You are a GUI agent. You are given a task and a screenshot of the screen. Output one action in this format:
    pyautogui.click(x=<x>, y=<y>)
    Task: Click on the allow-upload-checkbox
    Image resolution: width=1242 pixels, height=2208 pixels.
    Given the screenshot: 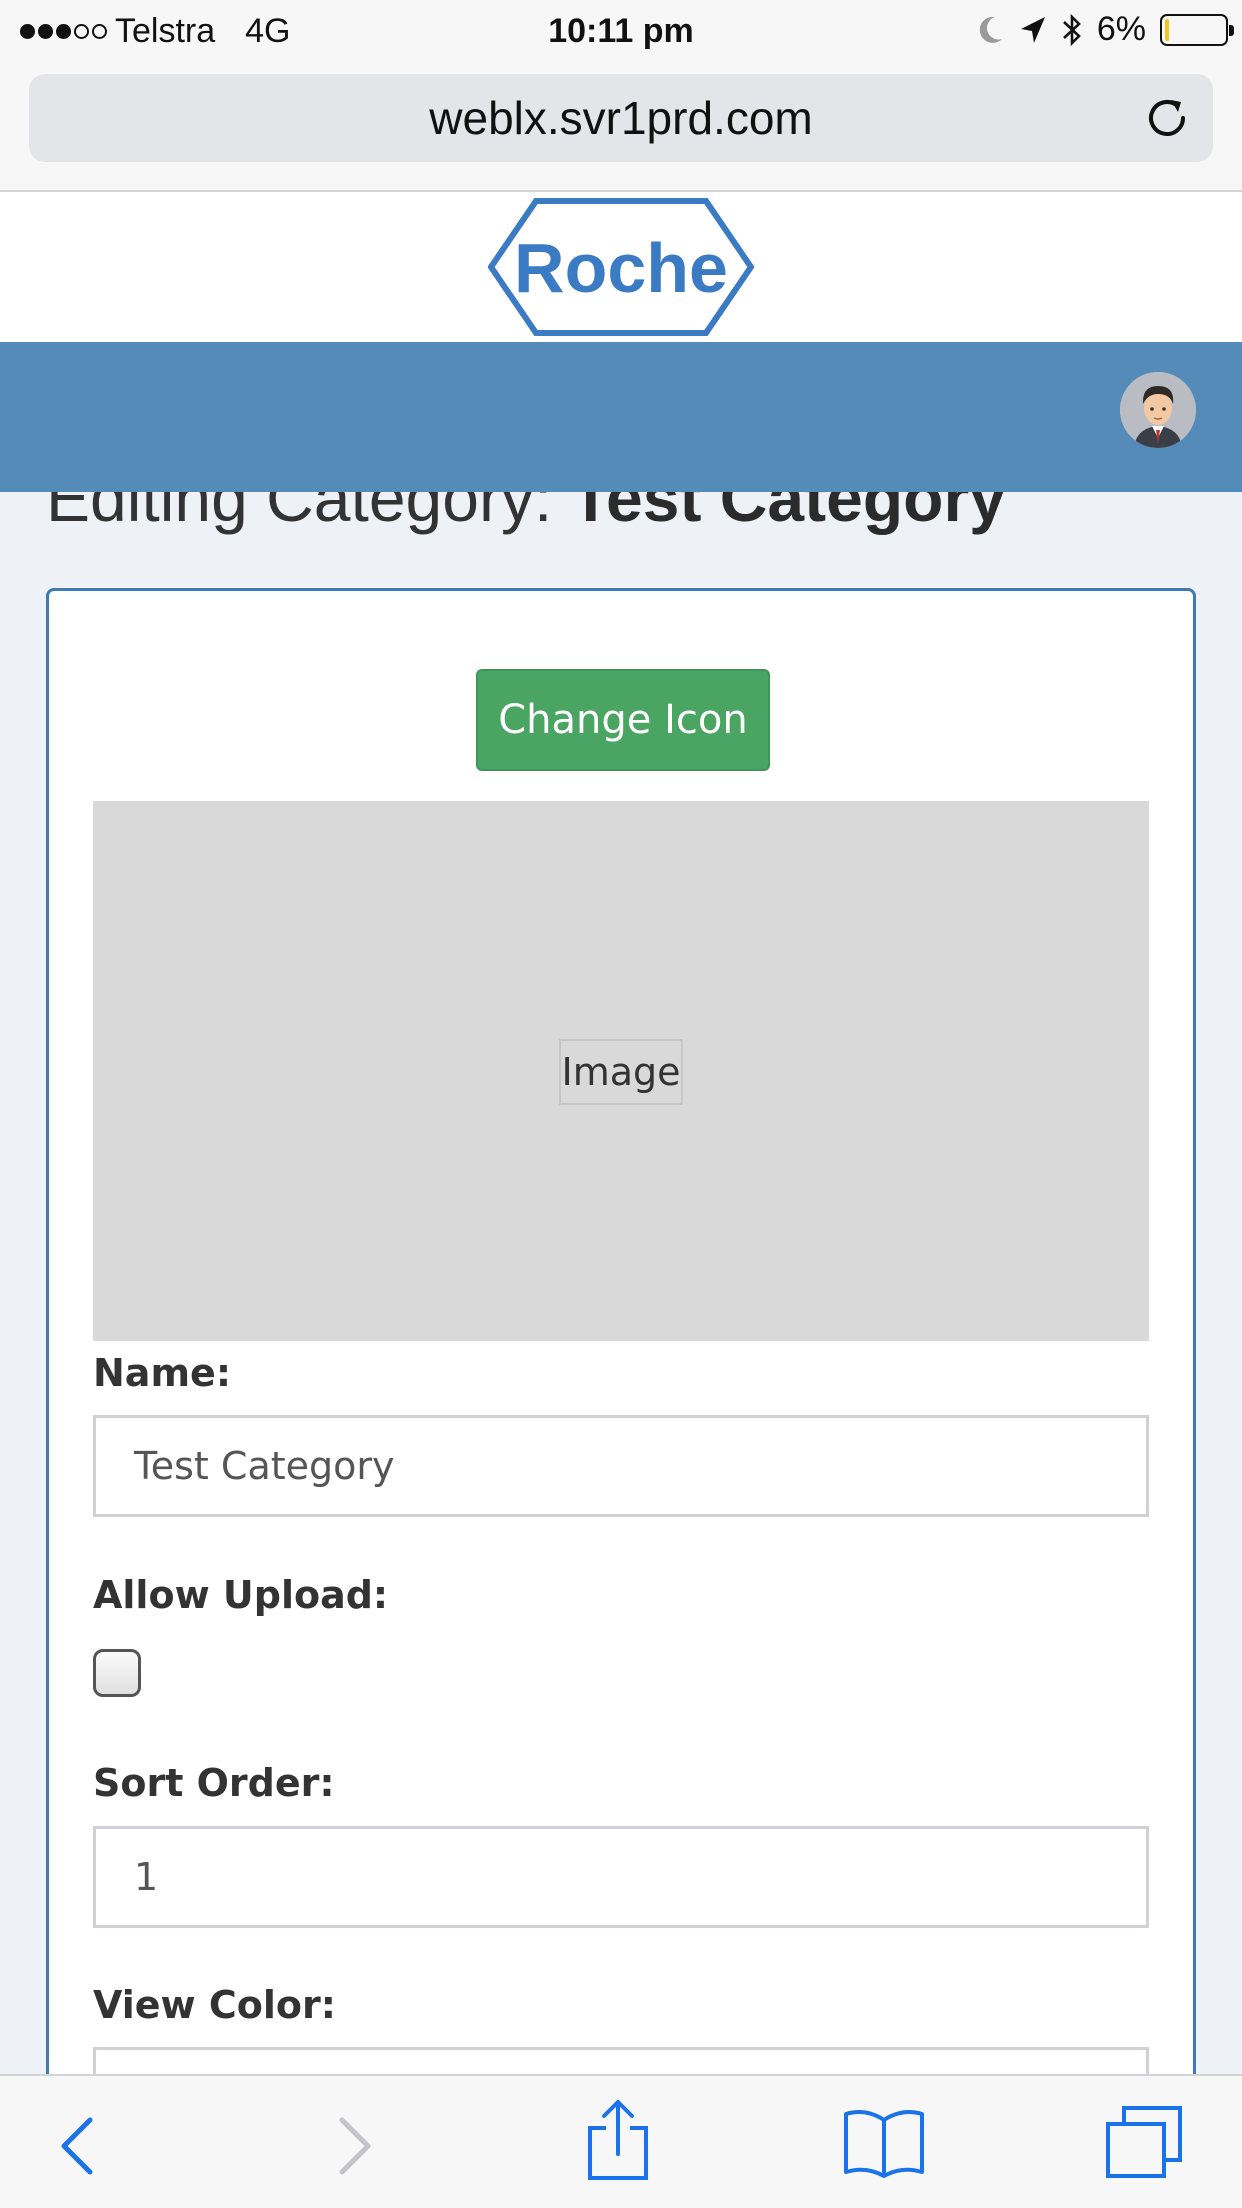 What is the action you would take?
    pyautogui.click(x=117, y=1673)
    